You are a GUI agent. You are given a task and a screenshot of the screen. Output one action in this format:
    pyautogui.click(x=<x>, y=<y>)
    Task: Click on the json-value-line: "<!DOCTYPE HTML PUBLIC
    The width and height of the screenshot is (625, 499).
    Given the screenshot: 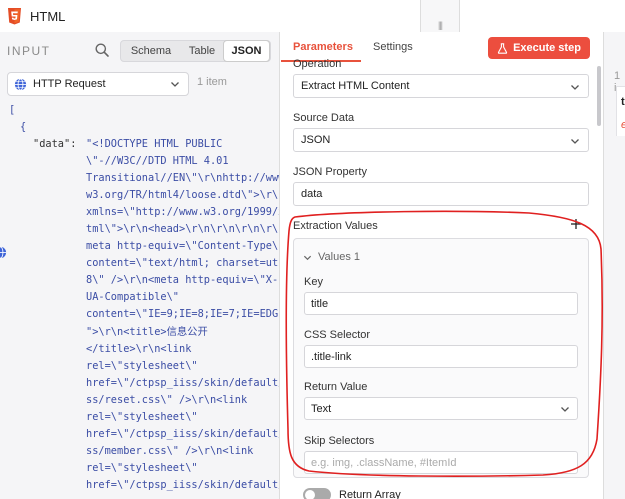 What is the action you would take?
    pyautogui.click(x=154, y=144)
    